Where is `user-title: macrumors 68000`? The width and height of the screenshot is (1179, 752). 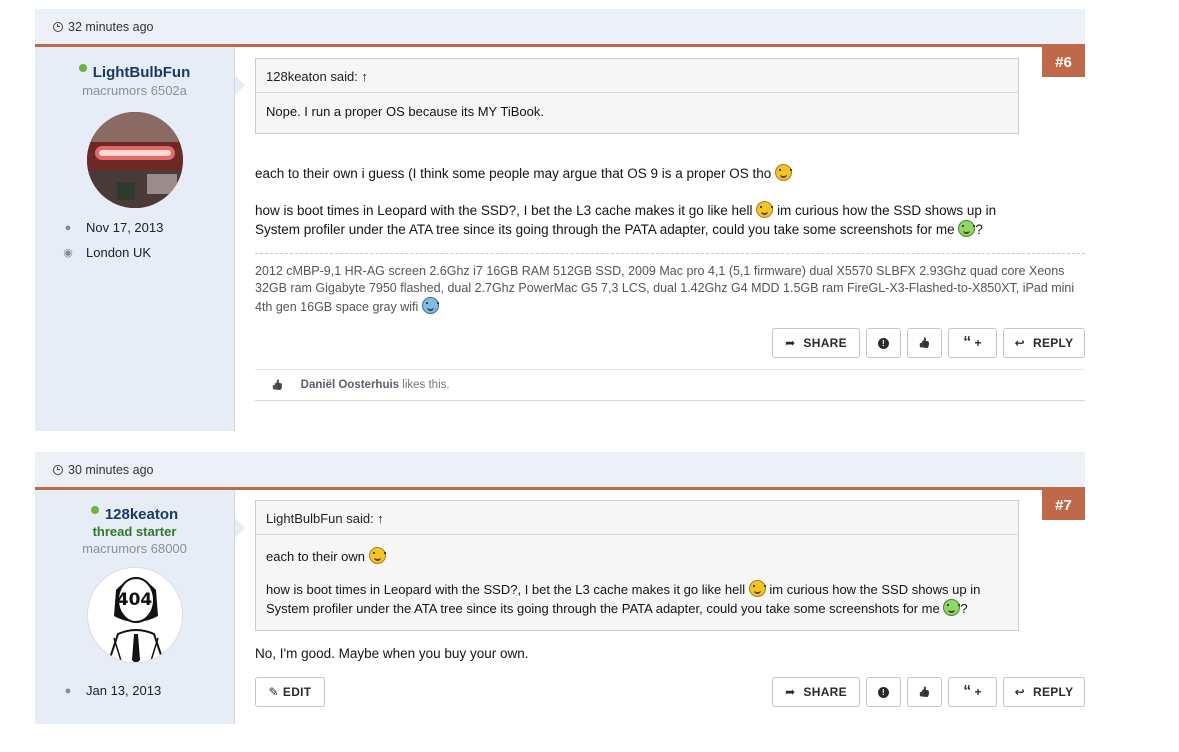 user-title: macrumors 68000 is located at coordinates (134, 548).